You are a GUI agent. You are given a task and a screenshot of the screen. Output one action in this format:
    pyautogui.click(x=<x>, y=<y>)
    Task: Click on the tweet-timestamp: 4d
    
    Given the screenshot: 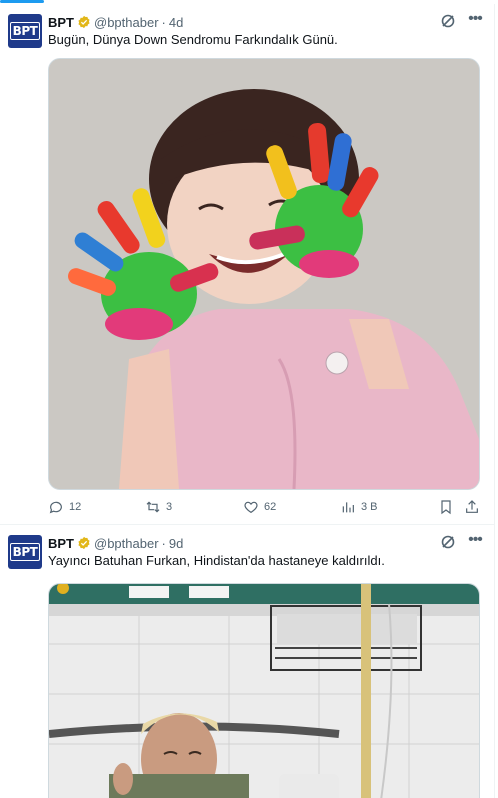 What is the action you would take?
    pyautogui.click(x=176, y=22)
    